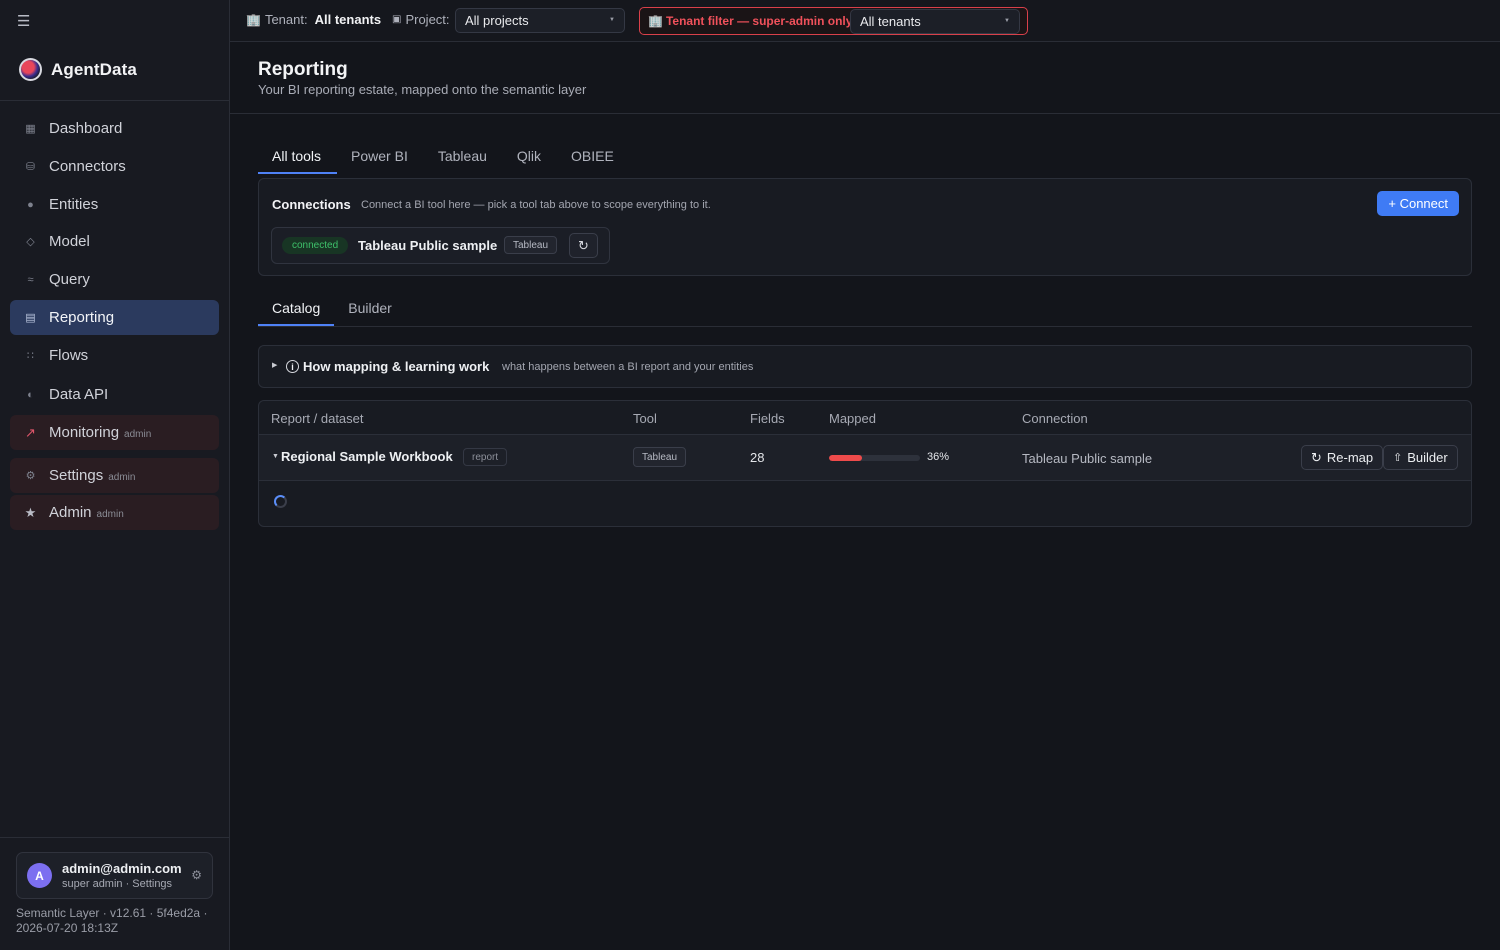 The height and width of the screenshot is (950, 1500). What do you see at coordinates (750, 21) in the screenshot?
I see `tenant-filter-label: 🏢 Tenant filter — super-admin only` at bounding box center [750, 21].